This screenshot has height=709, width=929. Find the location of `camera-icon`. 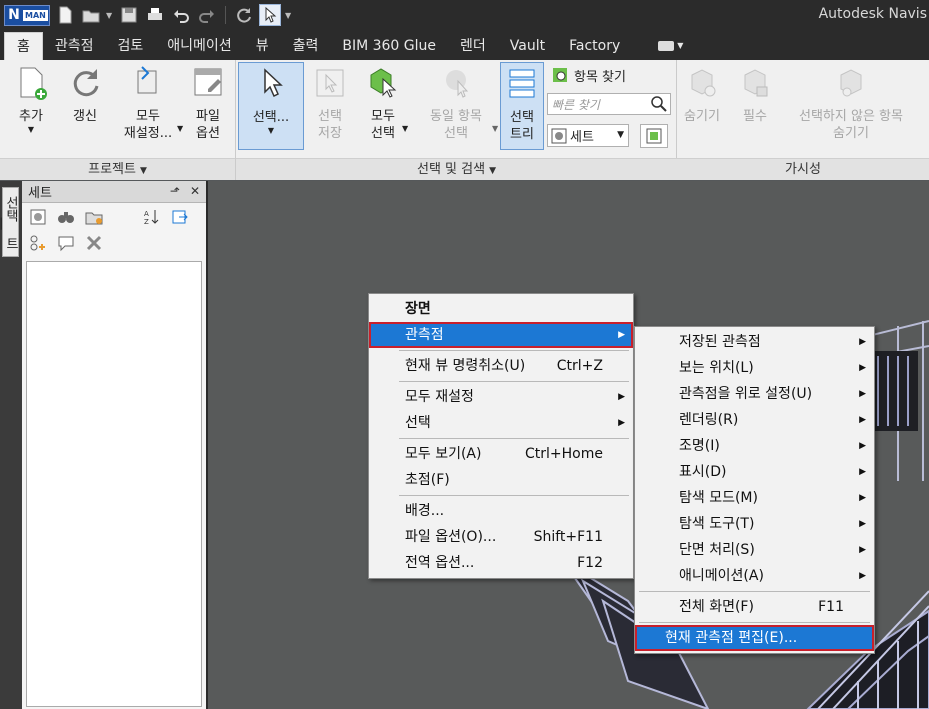

camera-icon is located at coordinates (666, 46).